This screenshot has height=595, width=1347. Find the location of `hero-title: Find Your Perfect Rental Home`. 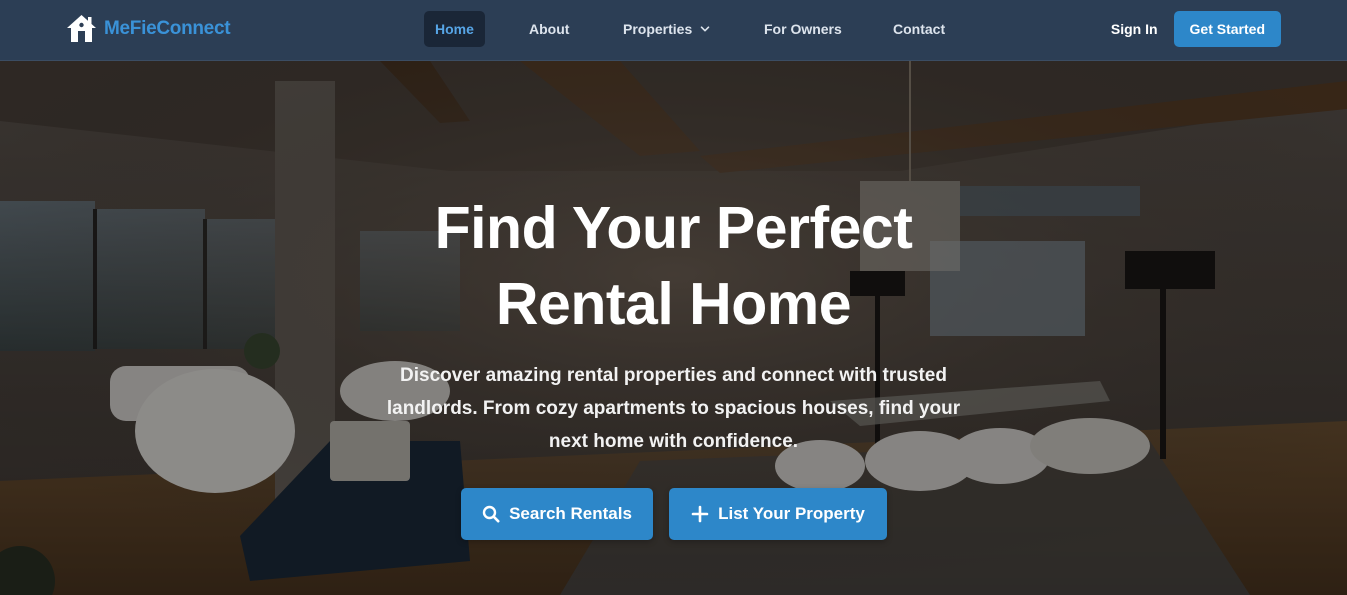

hero-title: Find Your Perfect Rental Home is located at coordinates (673, 266).